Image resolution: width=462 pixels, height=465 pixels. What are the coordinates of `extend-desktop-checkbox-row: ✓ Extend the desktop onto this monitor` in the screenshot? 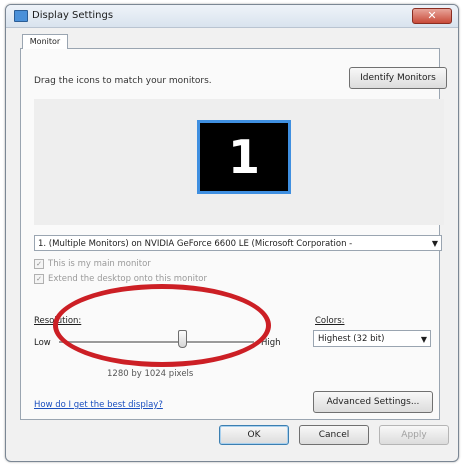 It's located at (120, 279).